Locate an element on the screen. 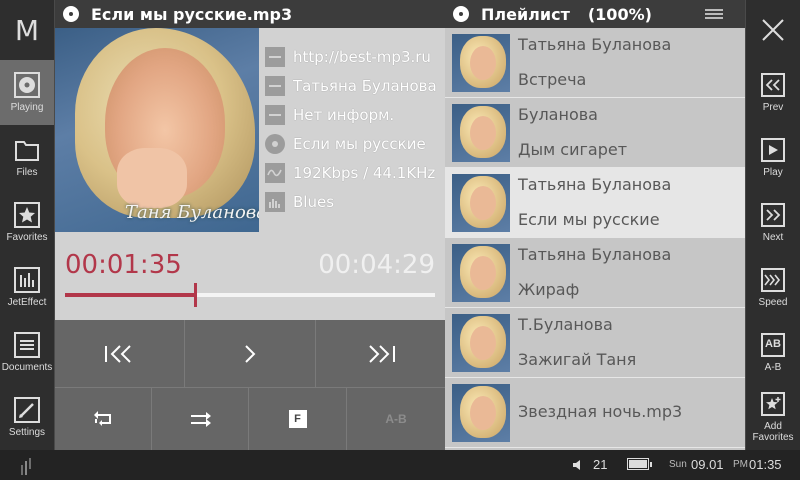 This screenshot has width=800, height=480. playlist-filename: Звездная ночь.mp3 is located at coordinates (600, 411).